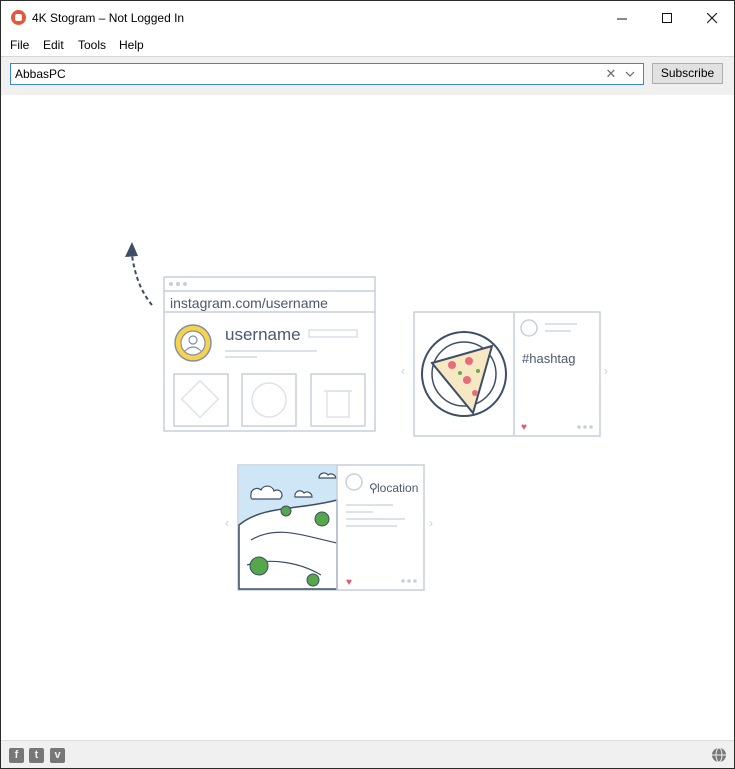 Image resolution: width=735 pixels, height=769 pixels. What do you see at coordinates (719, 755) in the screenshot?
I see `globe-icon` at bounding box center [719, 755].